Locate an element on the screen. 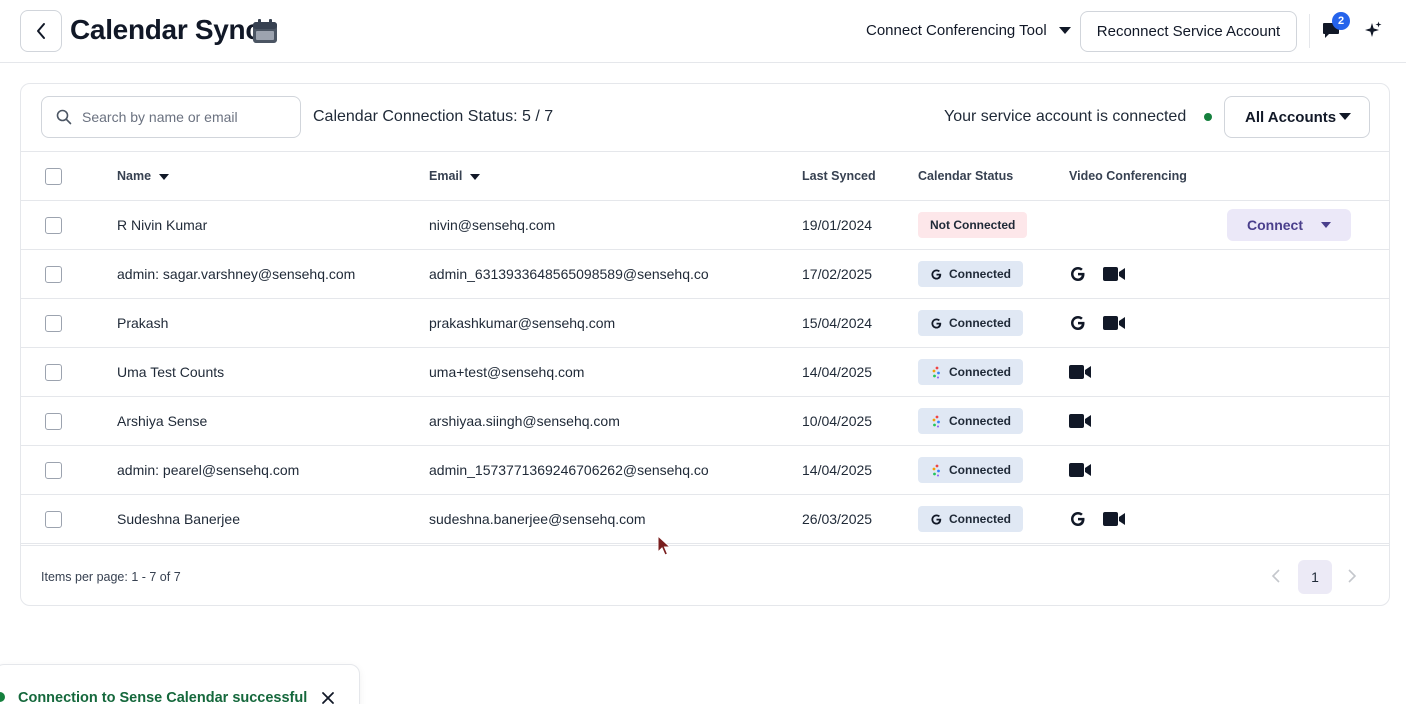 The width and height of the screenshot is (1406, 704). accounts-filter-dropdown: All Accounts is located at coordinates (1297, 117).